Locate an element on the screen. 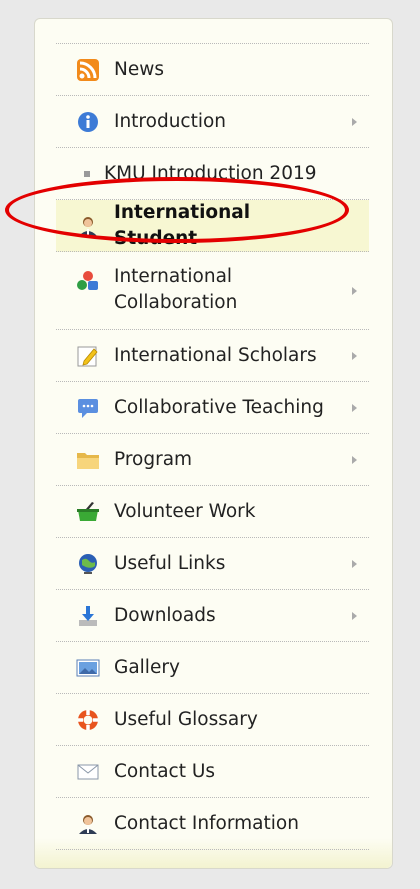 Image resolution: width=420 pixels, height=889 pixels. menu-item-international-student: International Student is located at coordinates (212, 226).